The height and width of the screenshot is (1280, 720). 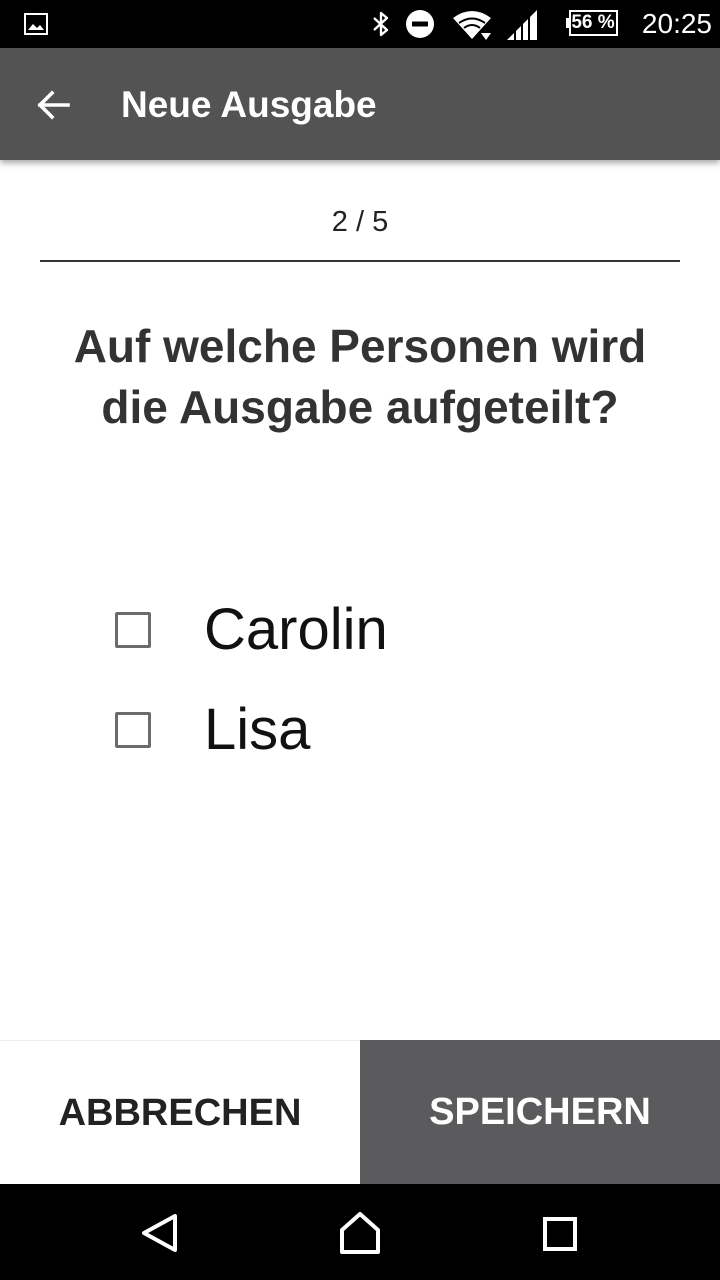 I want to click on step-indicator: 2 / 5, so click(x=360, y=222).